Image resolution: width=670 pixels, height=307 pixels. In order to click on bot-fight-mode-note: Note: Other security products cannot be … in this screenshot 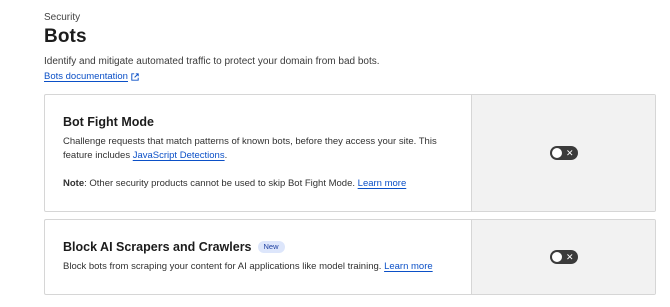, I will do `click(263, 184)`.